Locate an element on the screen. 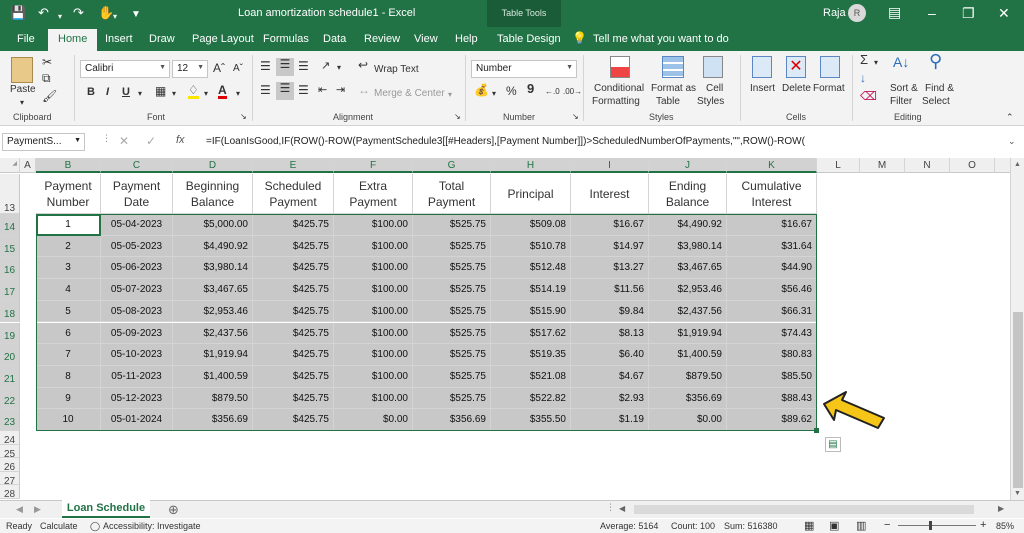 This screenshot has height=533, width=1024. tab-data: Data is located at coordinates (334, 39).